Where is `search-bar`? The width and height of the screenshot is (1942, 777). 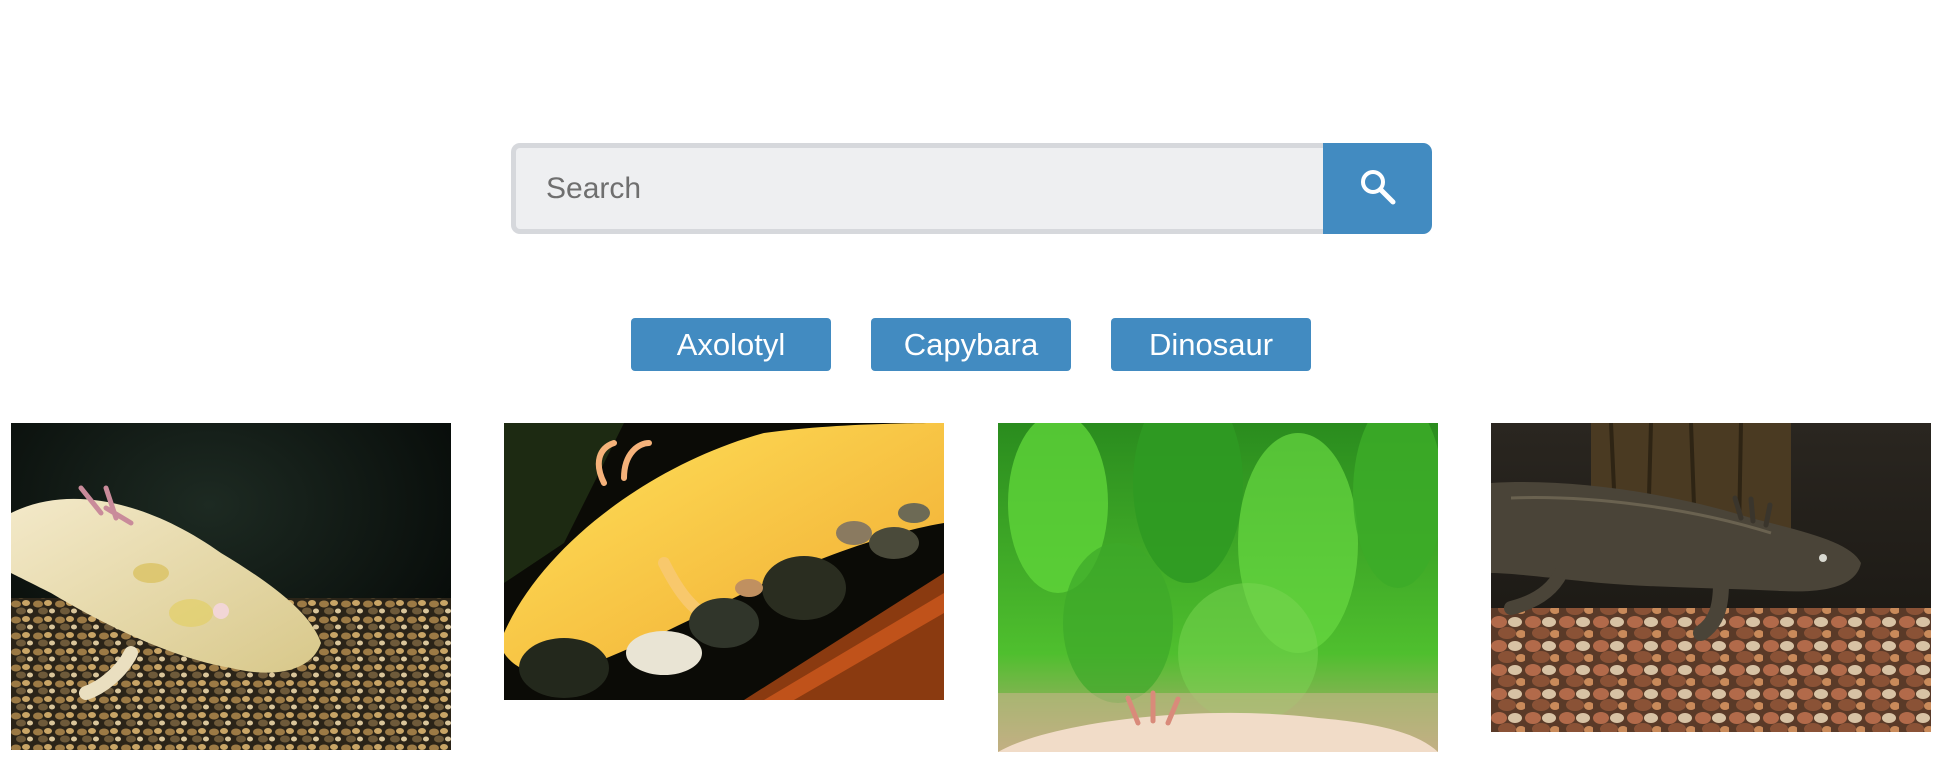
search-bar is located at coordinates (971, 188).